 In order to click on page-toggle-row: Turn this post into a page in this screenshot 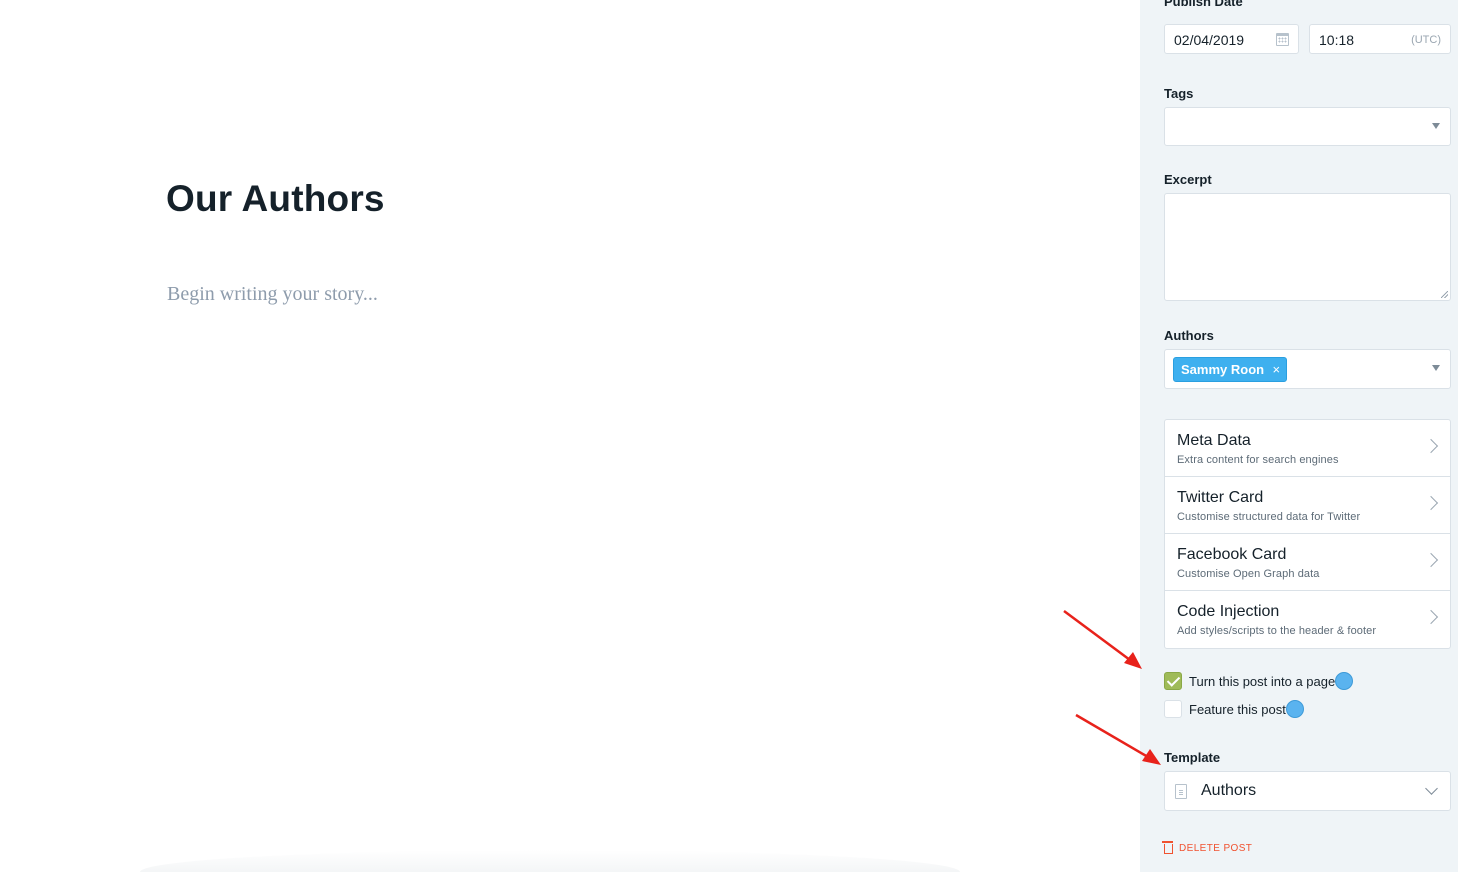, I will do `click(1259, 681)`.